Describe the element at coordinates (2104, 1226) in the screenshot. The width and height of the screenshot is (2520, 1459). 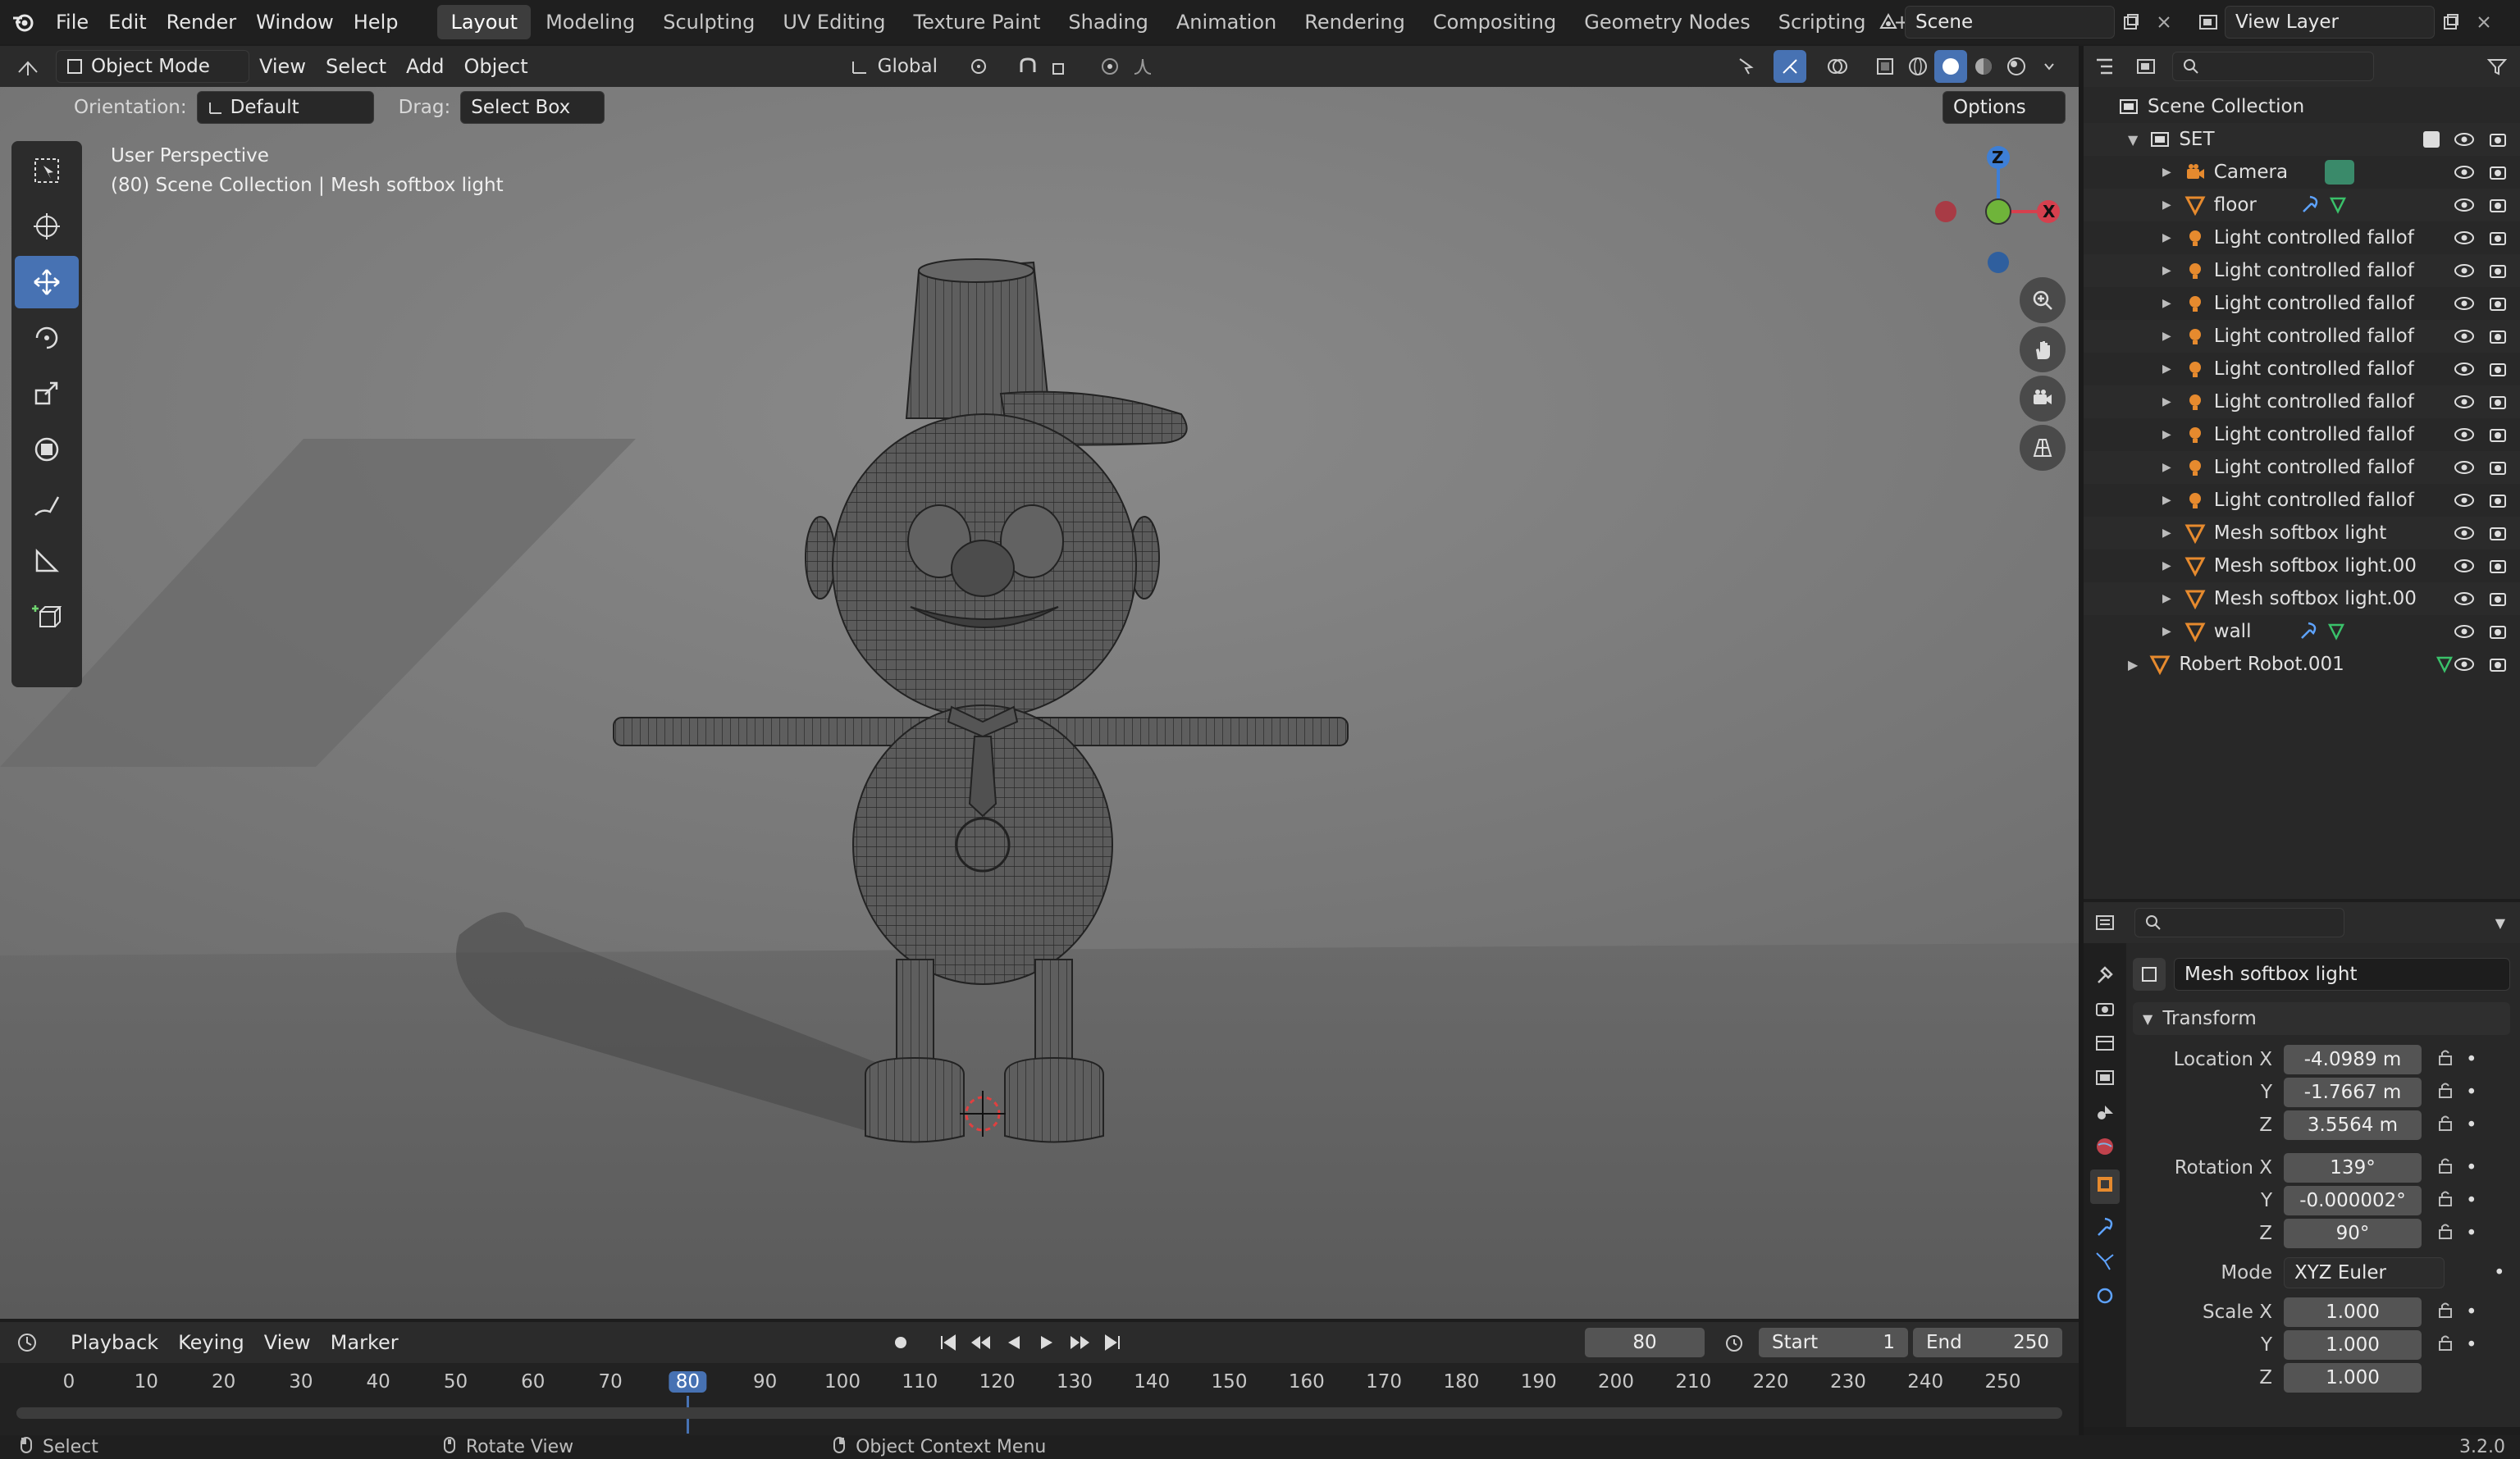
I see `modifier-tab-icon` at that location.